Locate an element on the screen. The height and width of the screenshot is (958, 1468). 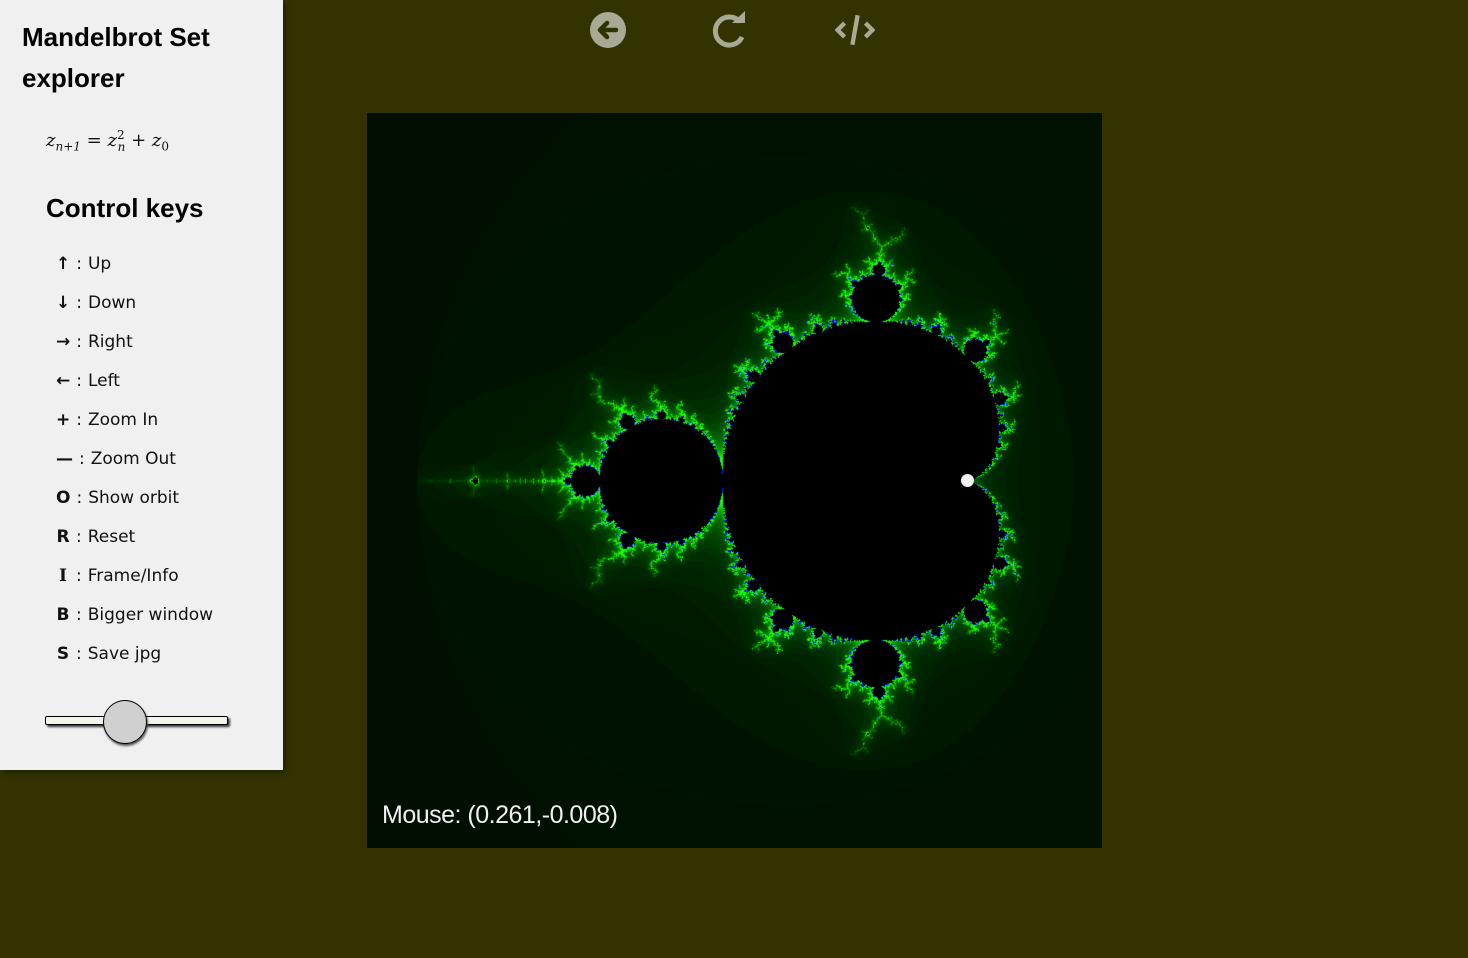
key-label: Zoom Out is located at coordinates (133, 459).